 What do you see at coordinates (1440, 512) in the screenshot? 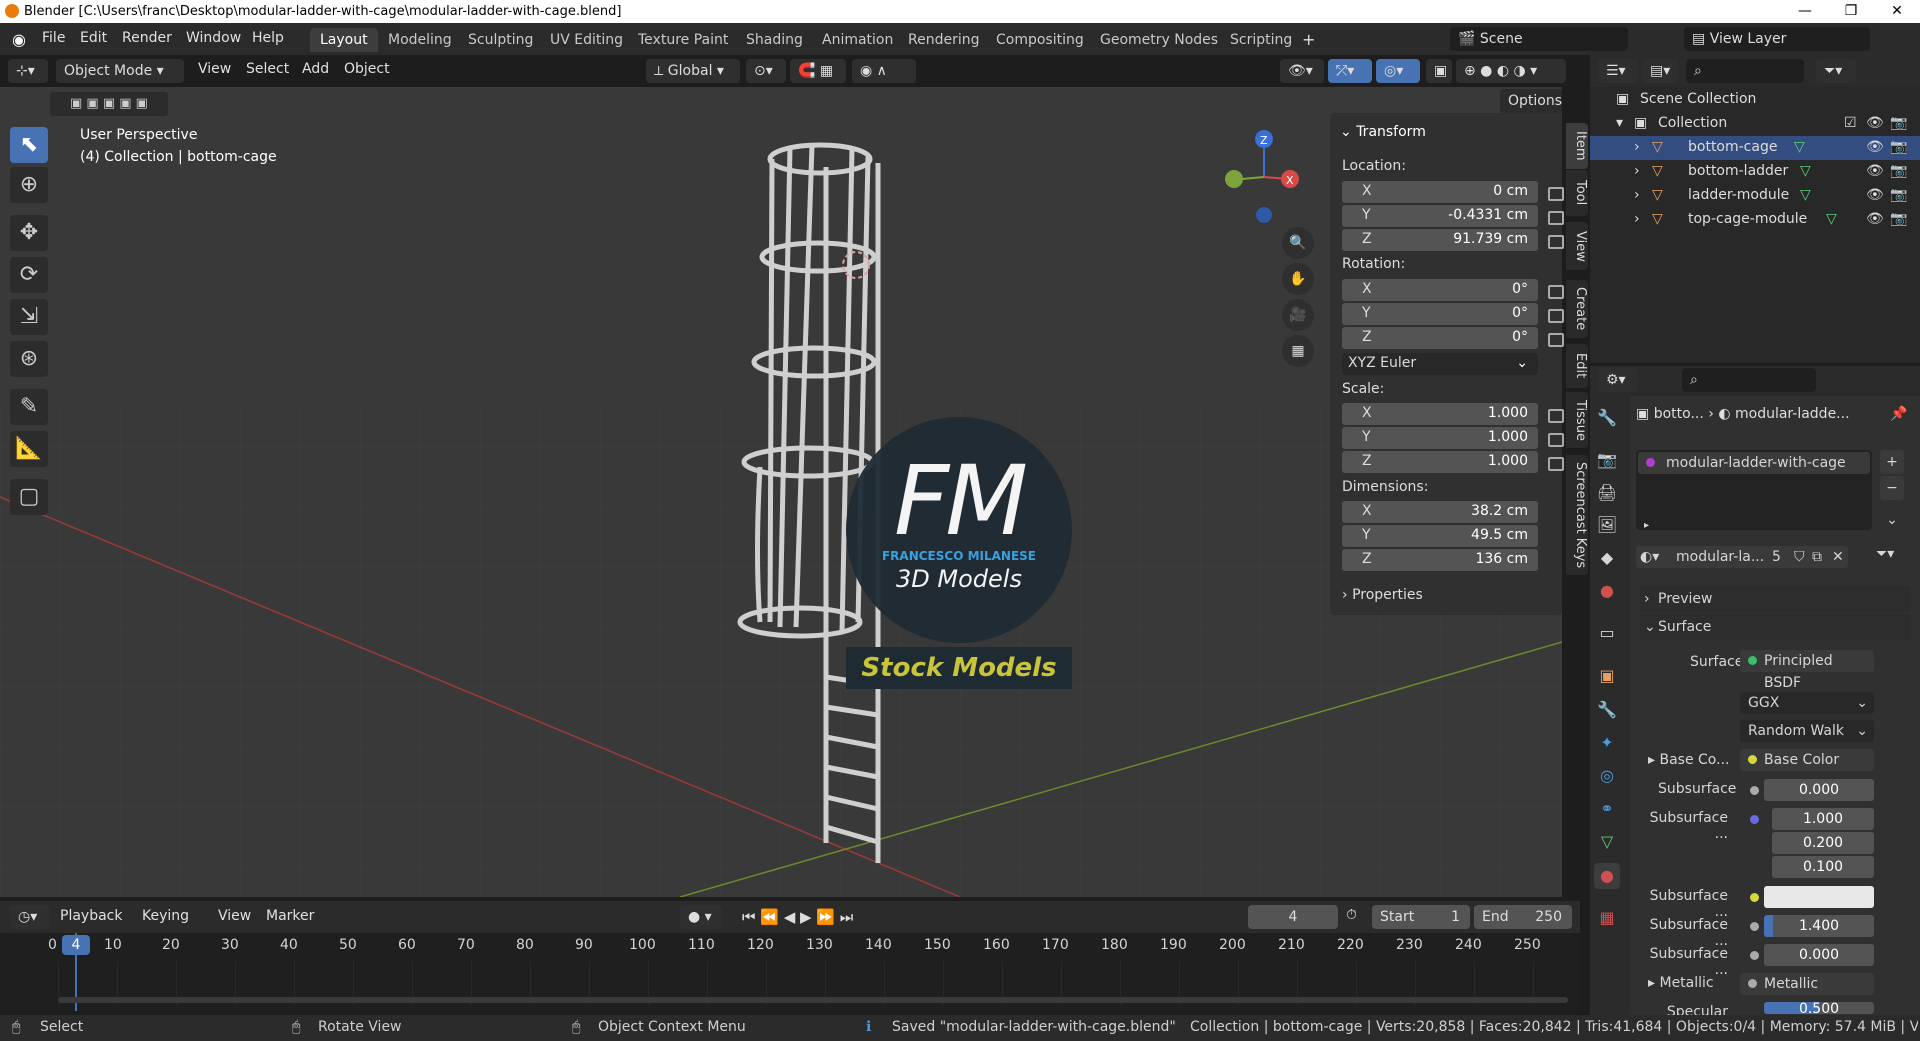
I see `dimensions-x-field: X 38.2 cm` at bounding box center [1440, 512].